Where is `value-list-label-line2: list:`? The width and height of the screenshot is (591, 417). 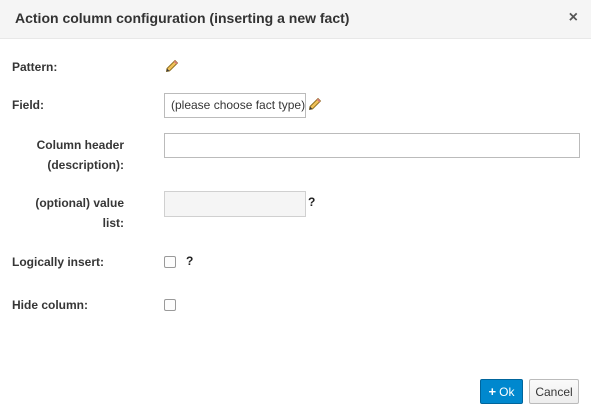
value-list-label-line2: list: is located at coordinates (113, 223).